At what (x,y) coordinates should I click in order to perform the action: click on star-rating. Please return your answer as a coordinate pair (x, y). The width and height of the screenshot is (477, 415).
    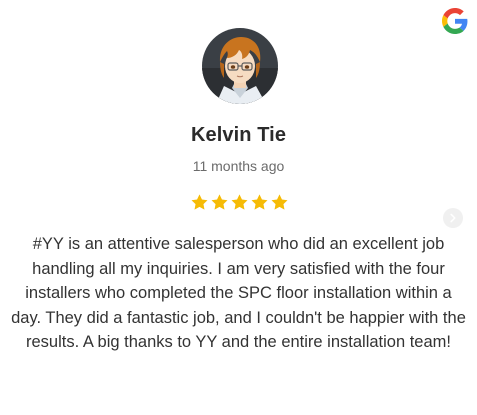
    Looking at the image, I should click on (240, 204).